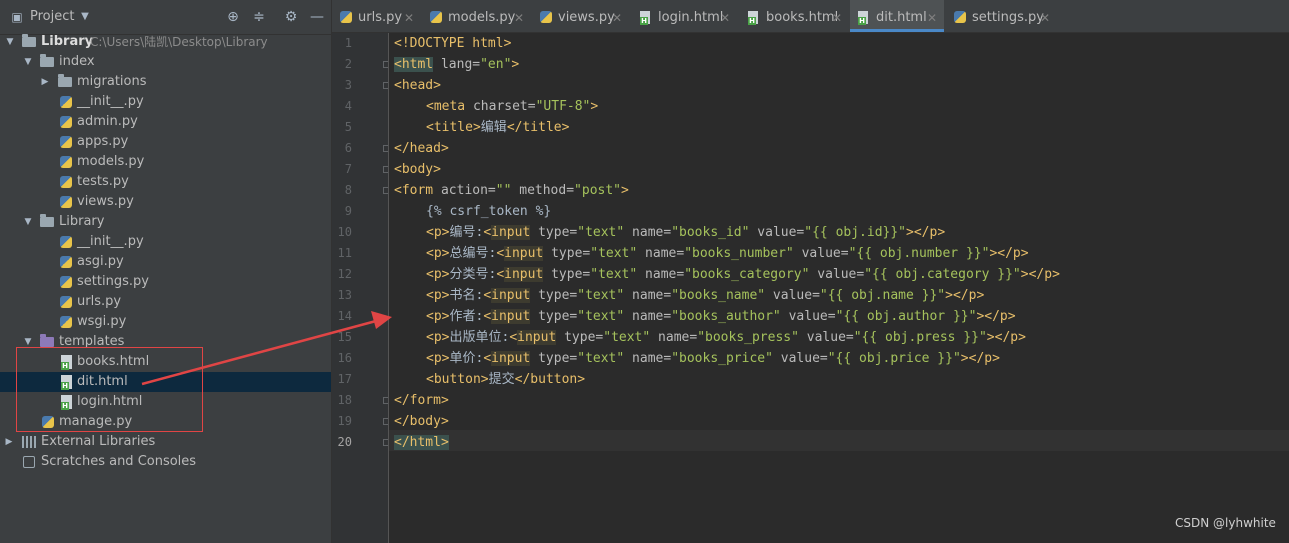 This screenshot has width=1289, height=543. I want to click on tree-item-library-package: ▼ Library, so click(165, 222).